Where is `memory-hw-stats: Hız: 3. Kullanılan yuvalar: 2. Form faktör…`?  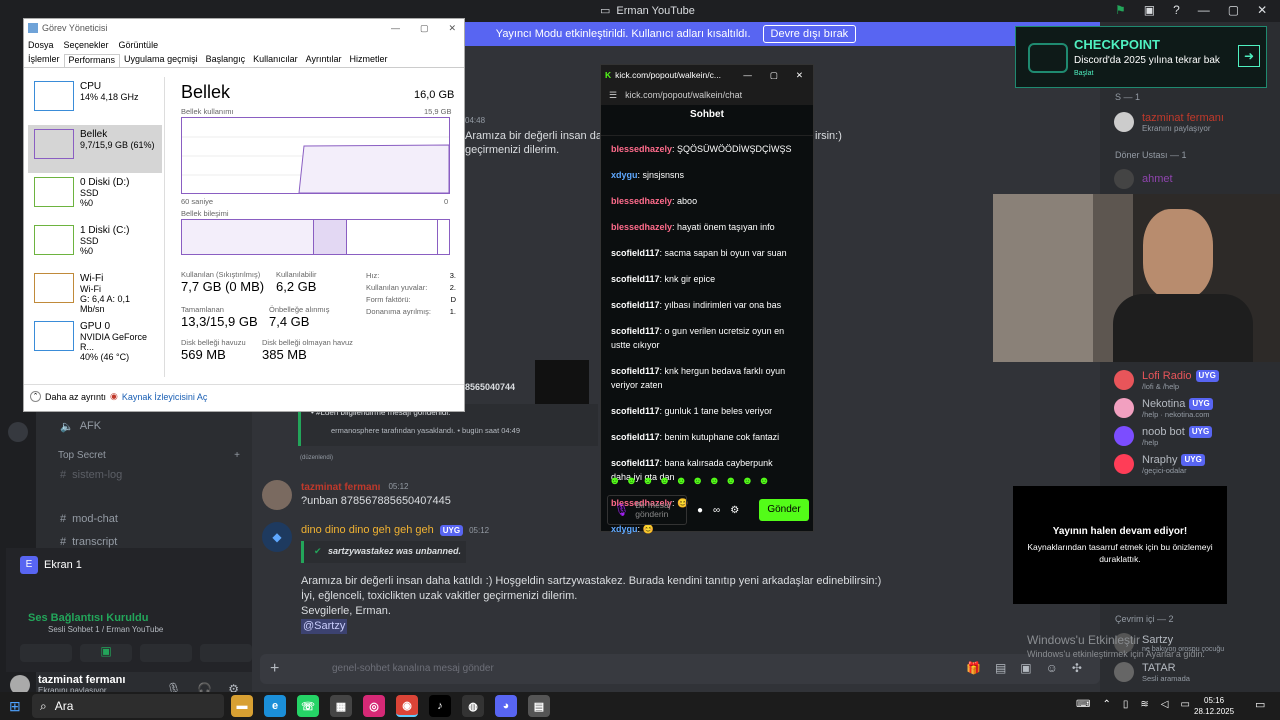
memory-hw-stats: Hız: 3. Kullanılan yuvalar: 2. Form faktör… is located at coordinates (411, 293).